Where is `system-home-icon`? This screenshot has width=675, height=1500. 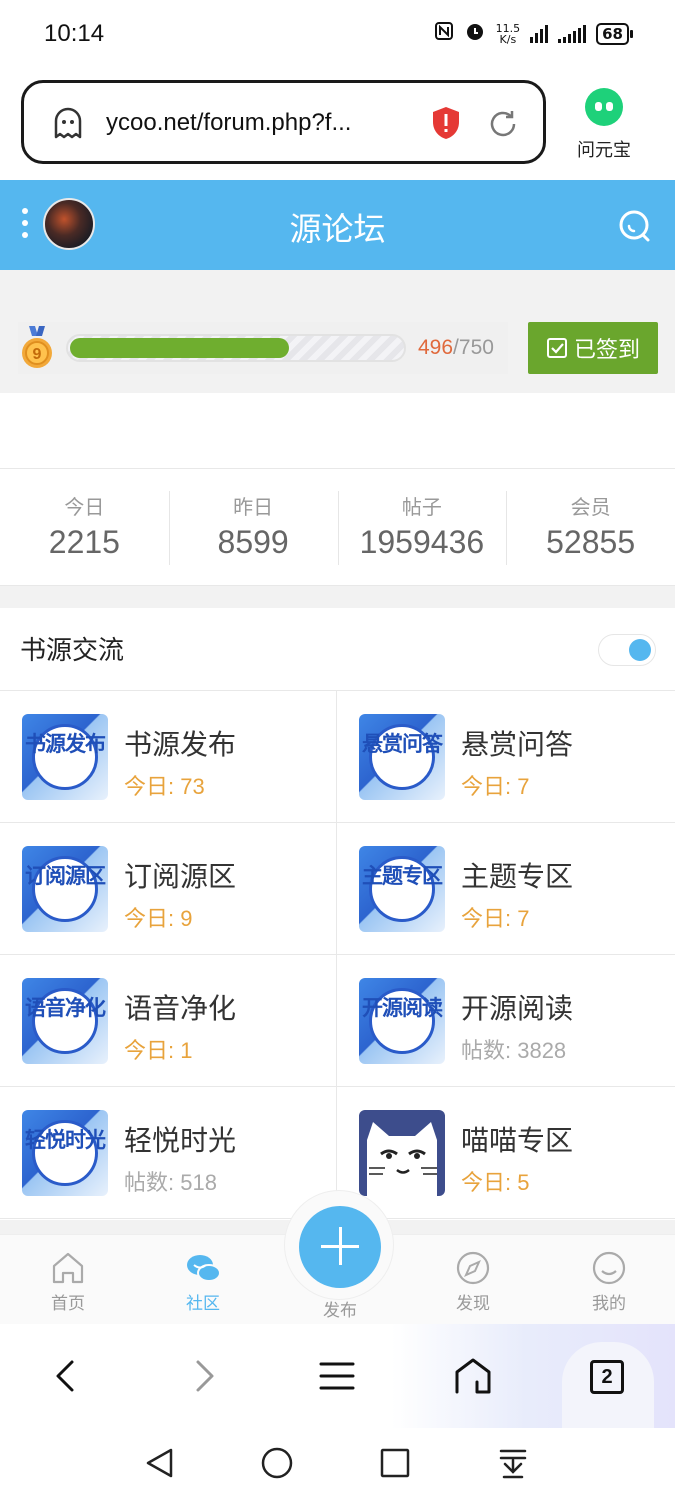 system-home-icon is located at coordinates (277, 1463).